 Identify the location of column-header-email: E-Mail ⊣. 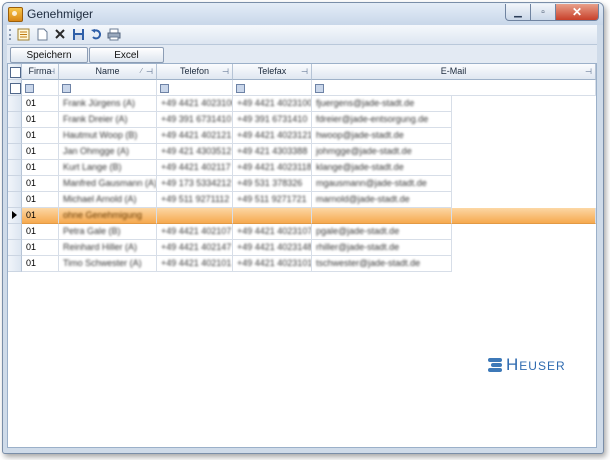
(454, 72).